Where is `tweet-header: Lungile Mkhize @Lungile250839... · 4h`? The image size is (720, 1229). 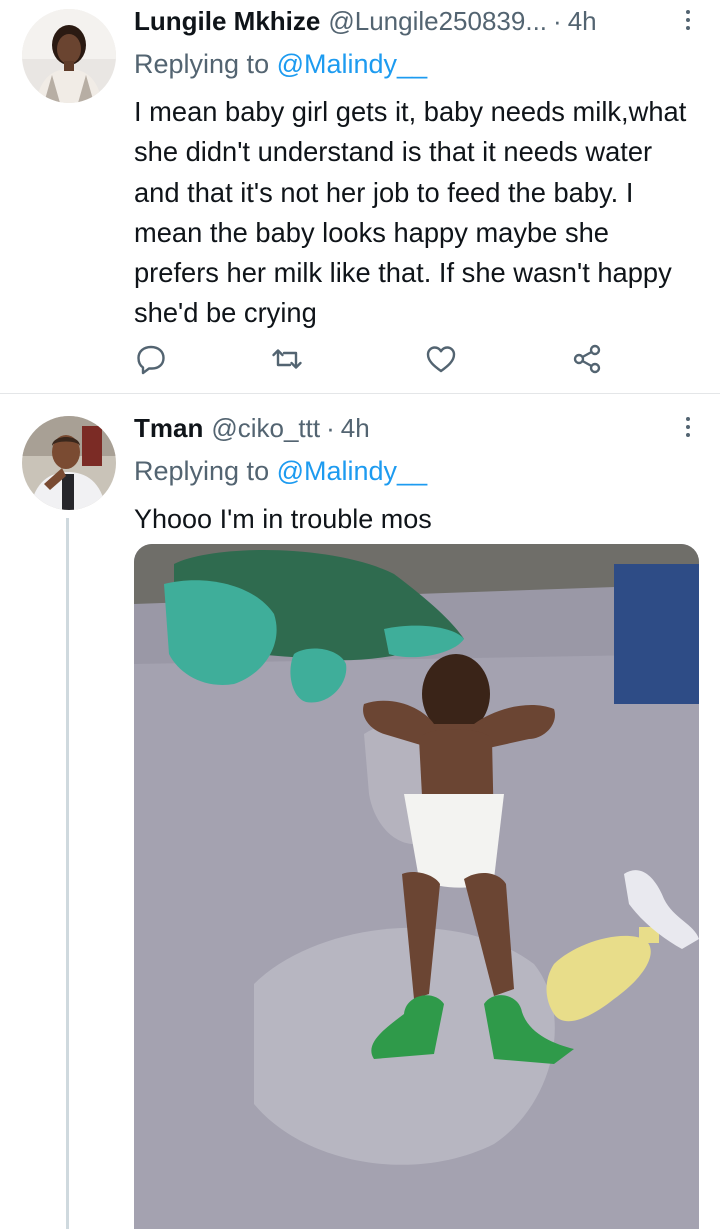
tweet-header: Lungile Mkhize @Lungile250839... · 4h is located at coordinates (416, 21).